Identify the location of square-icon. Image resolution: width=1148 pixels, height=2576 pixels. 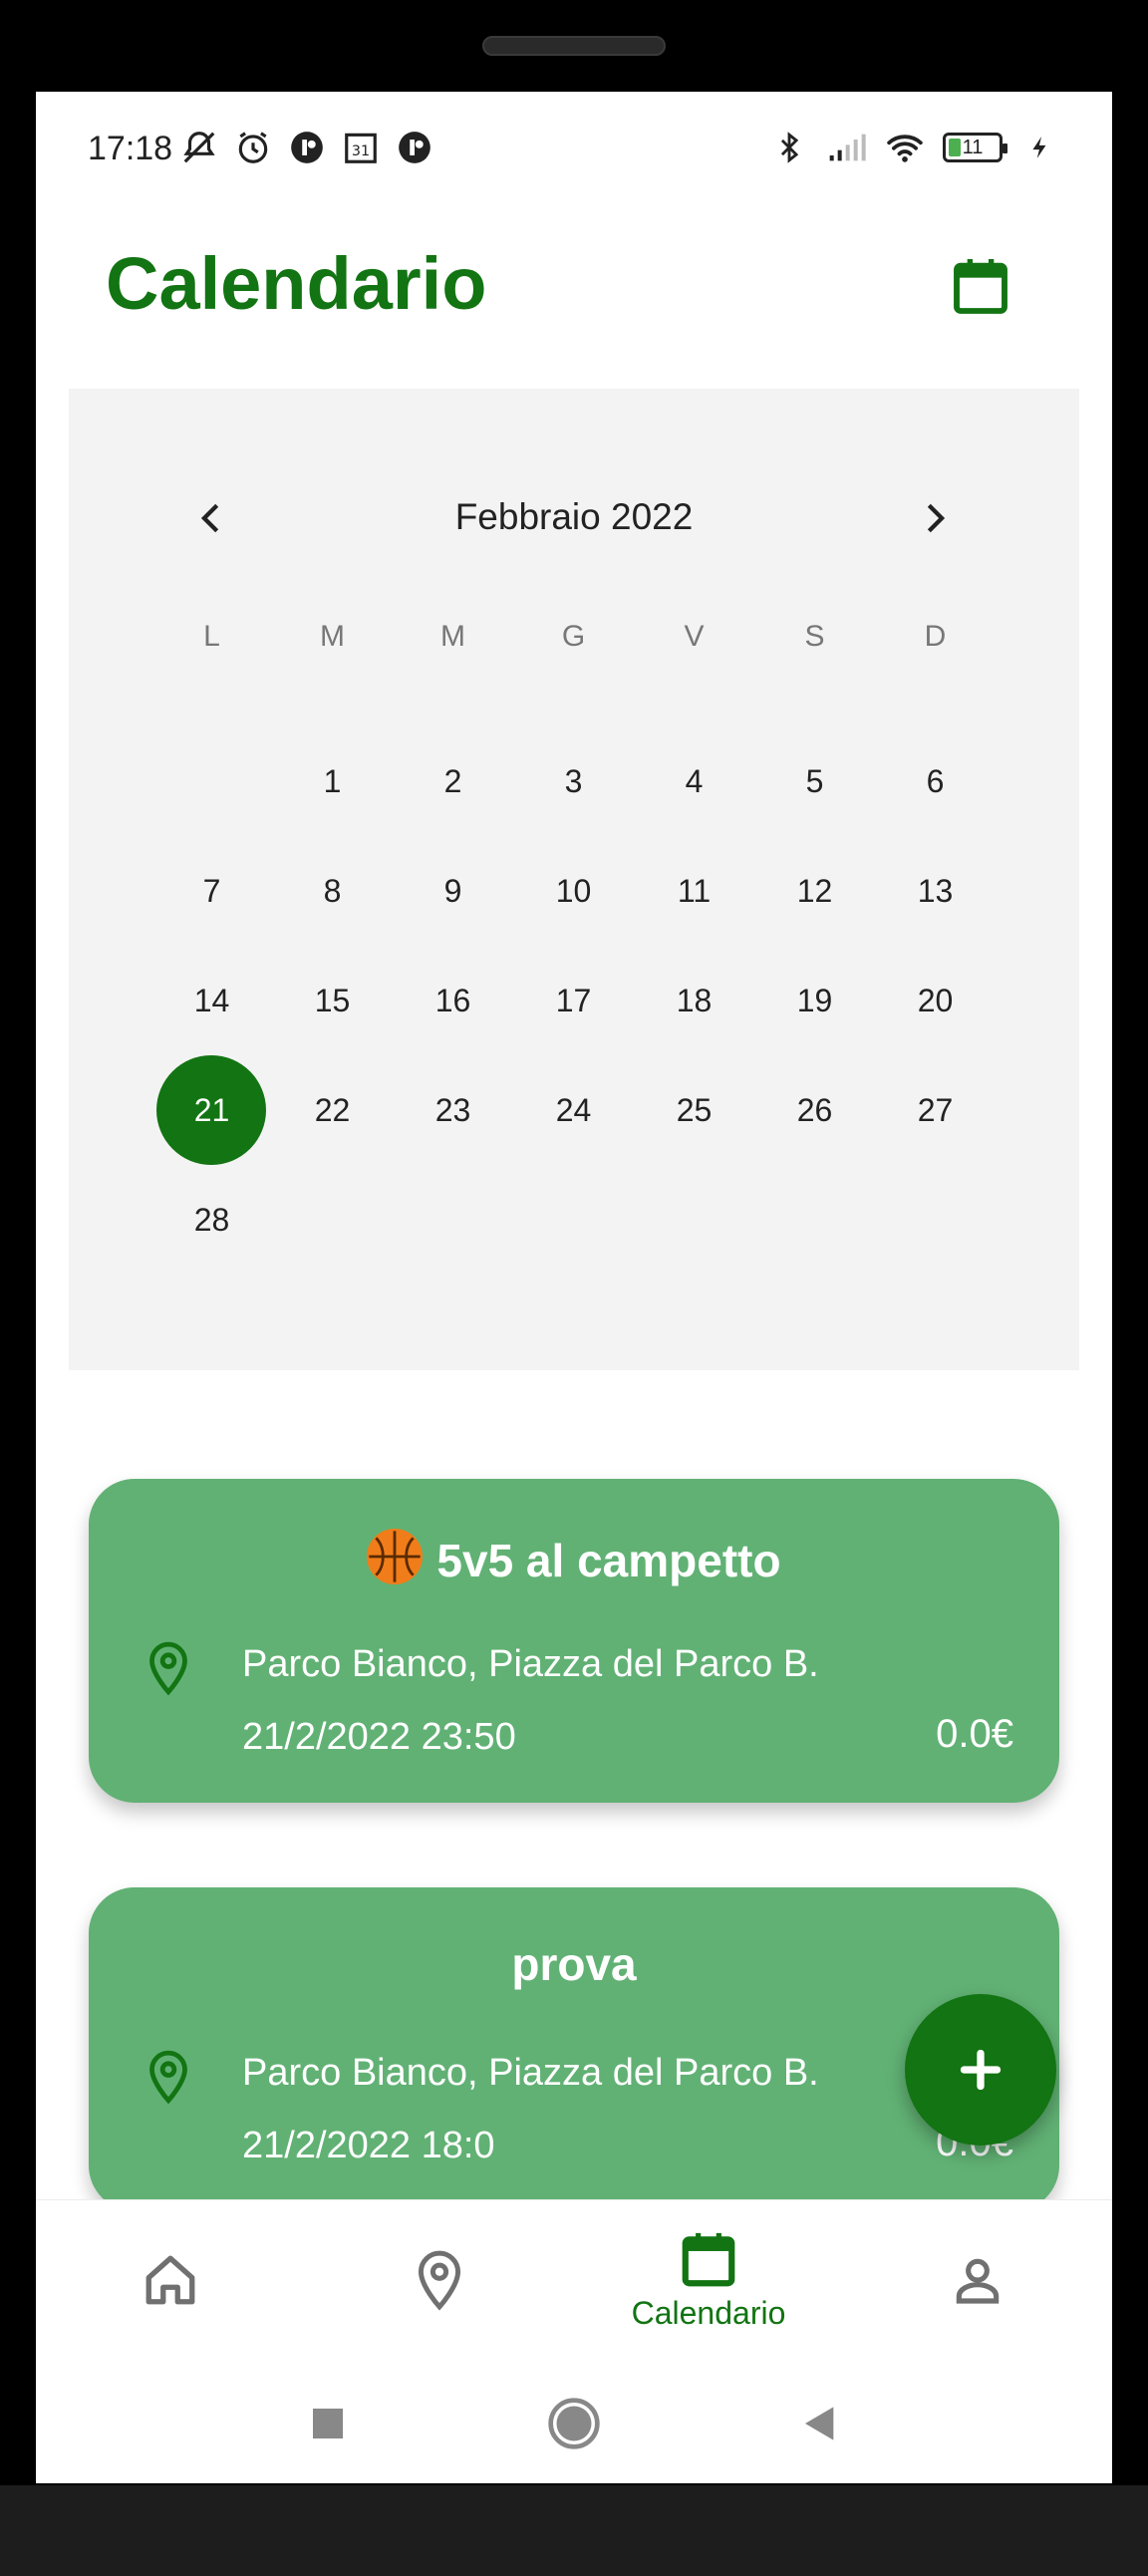
(328, 2423).